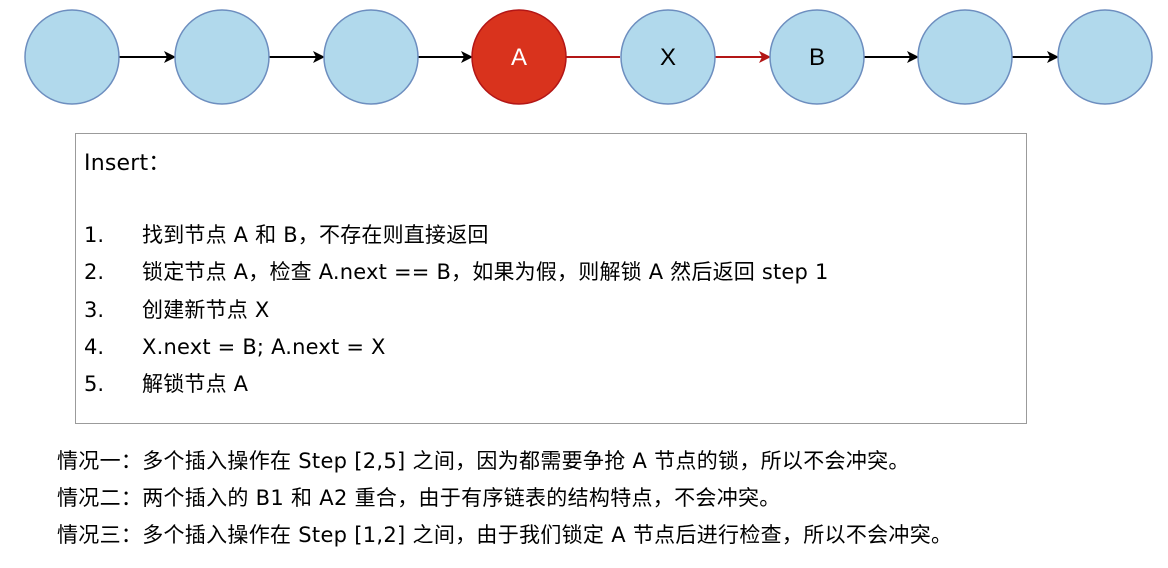 The image size is (1168, 568). What do you see at coordinates (94, 272) in the screenshot?
I see `step-number: 2.` at bounding box center [94, 272].